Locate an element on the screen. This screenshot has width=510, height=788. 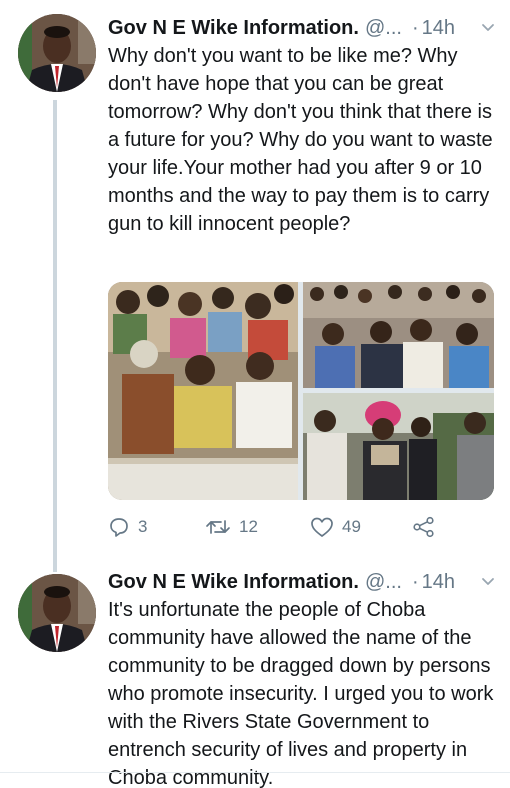
reply-count: 3 is located at coordinates (143, 526).